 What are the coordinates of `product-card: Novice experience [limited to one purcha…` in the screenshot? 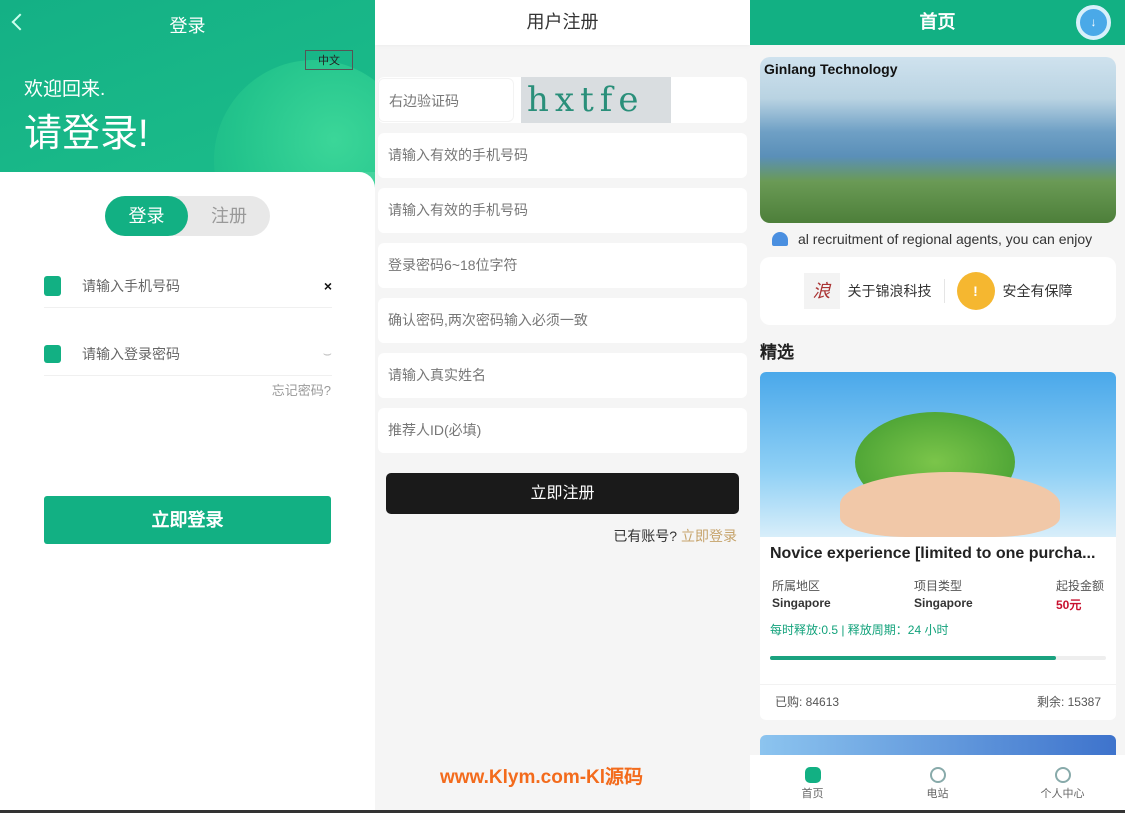 It's located at (938, 546).